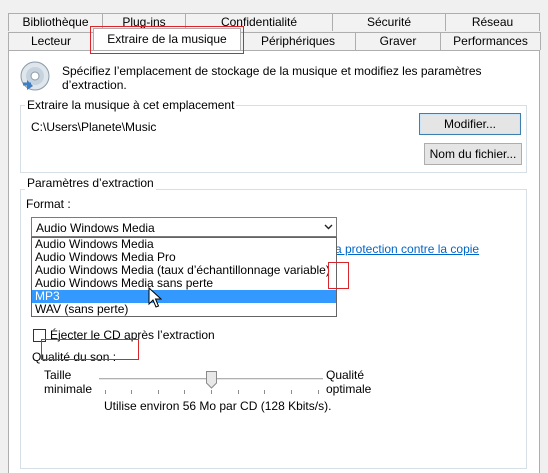 The height and width of the screenshot is (473, 548). What do you see at coordinates (184, 309) in the screenshot?
I see `format-option: WAV (sans perte)` at bounding box center [184, 309].